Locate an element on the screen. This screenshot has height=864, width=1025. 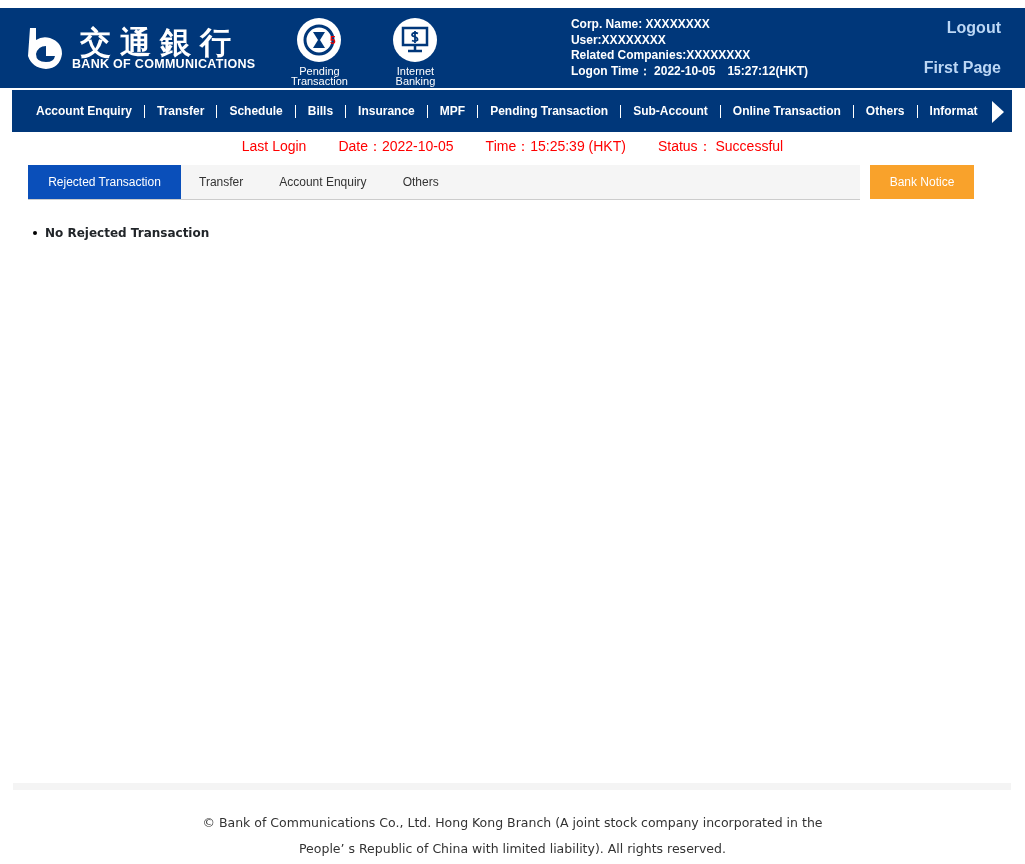
nav-link: Bills is located at coordinates (320, 111).